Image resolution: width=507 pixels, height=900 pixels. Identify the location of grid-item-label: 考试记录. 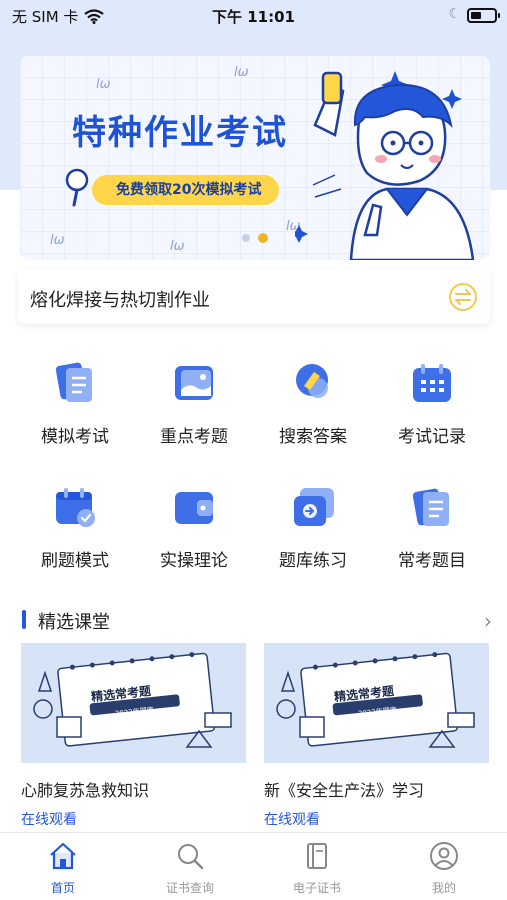
(432, 437).